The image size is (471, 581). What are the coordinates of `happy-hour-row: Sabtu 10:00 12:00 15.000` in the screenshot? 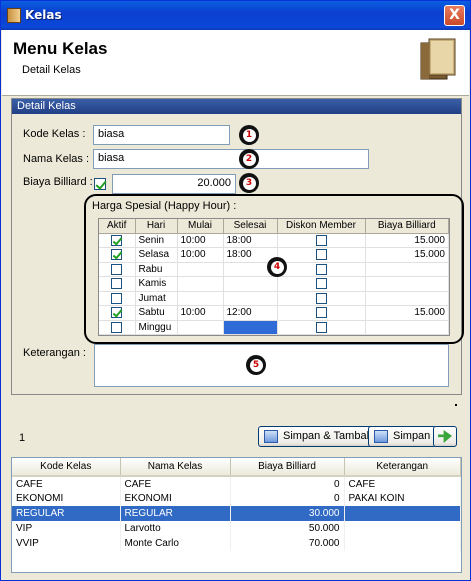 It's located at (274, 313).